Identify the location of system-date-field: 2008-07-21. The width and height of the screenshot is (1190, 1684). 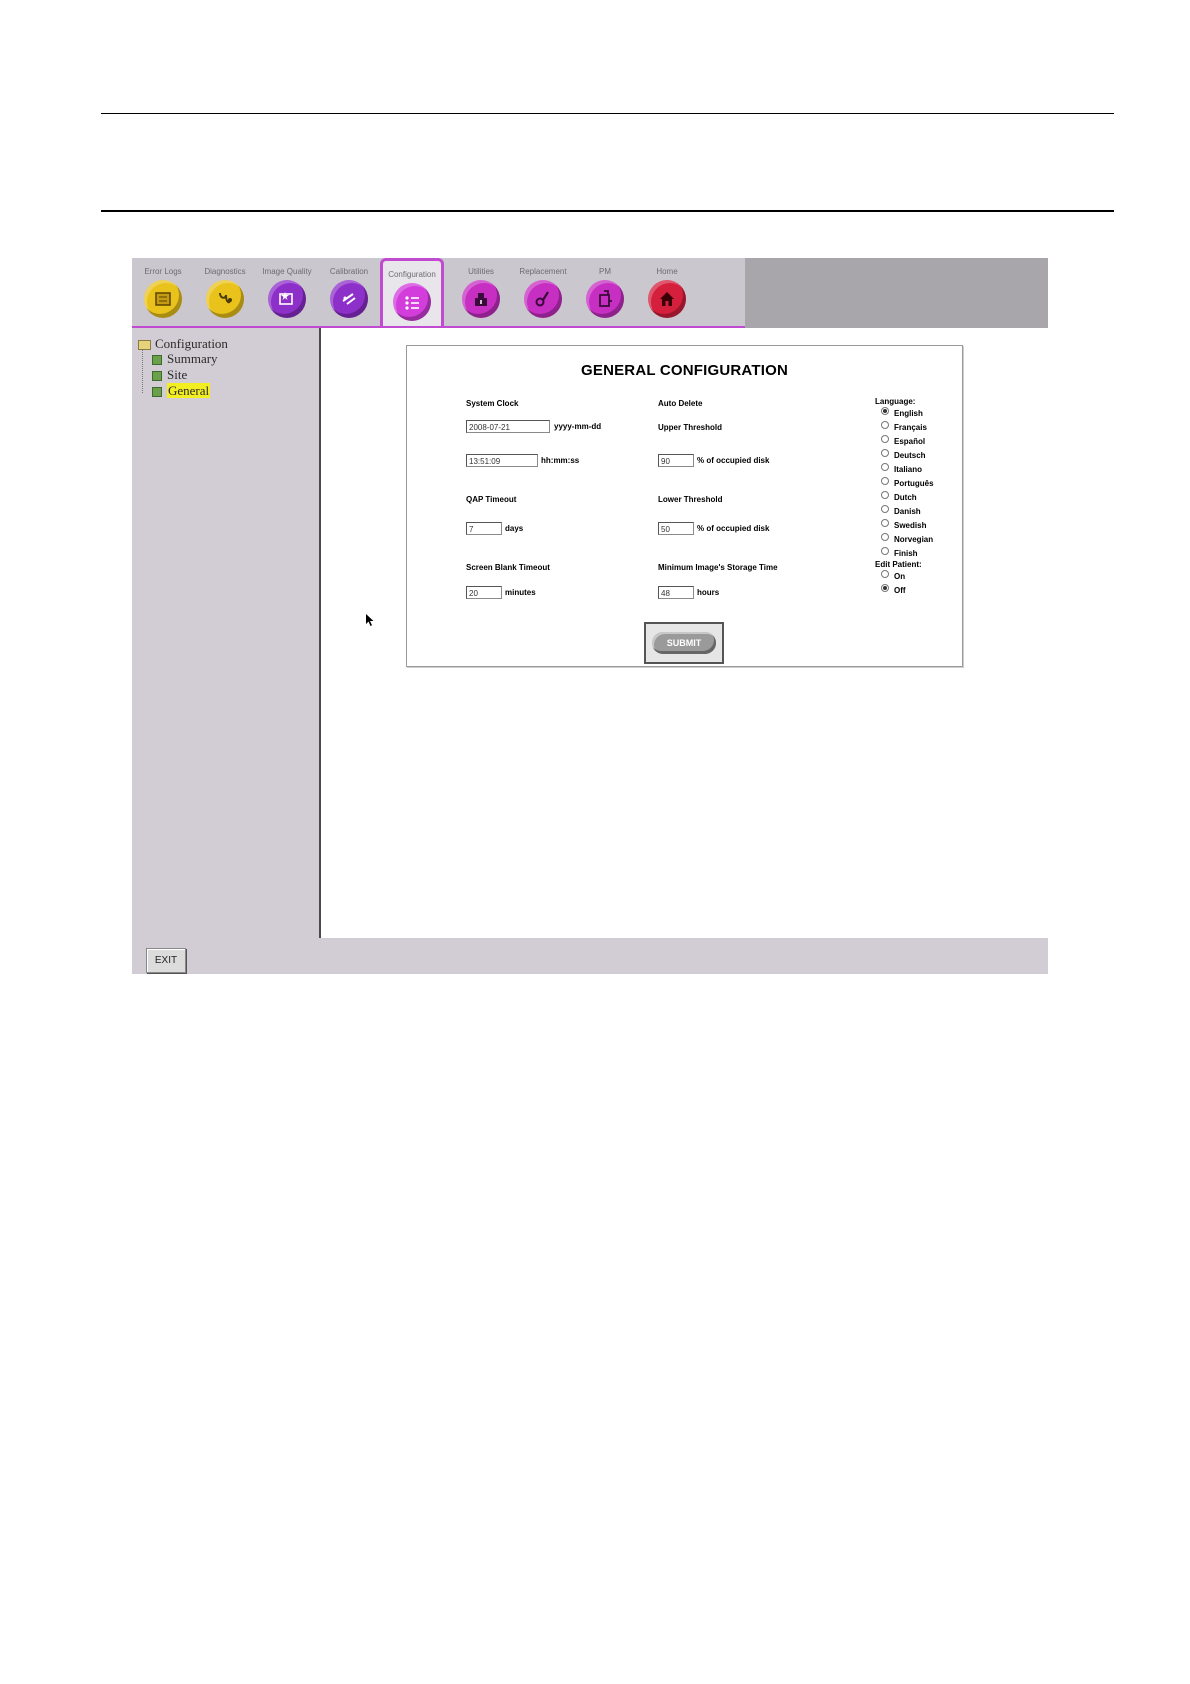
(508, 426).